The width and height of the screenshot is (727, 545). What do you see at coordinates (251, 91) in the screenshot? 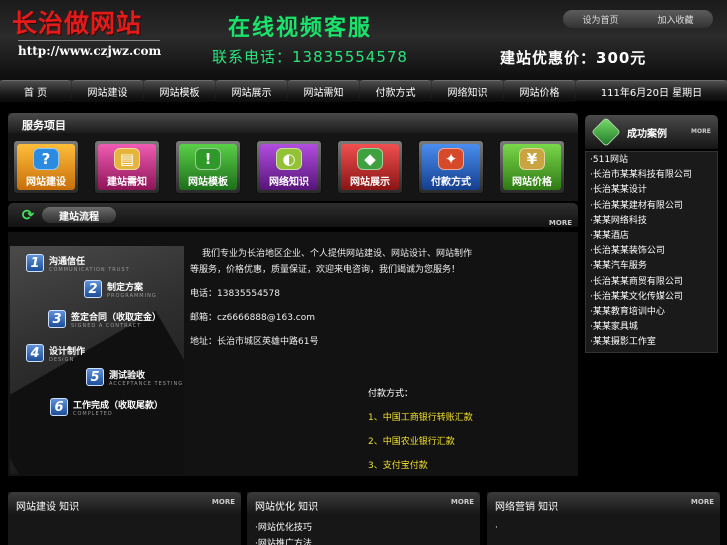
I see `nav-item-showcase: 网站展示` at bounding box center [251, 91].